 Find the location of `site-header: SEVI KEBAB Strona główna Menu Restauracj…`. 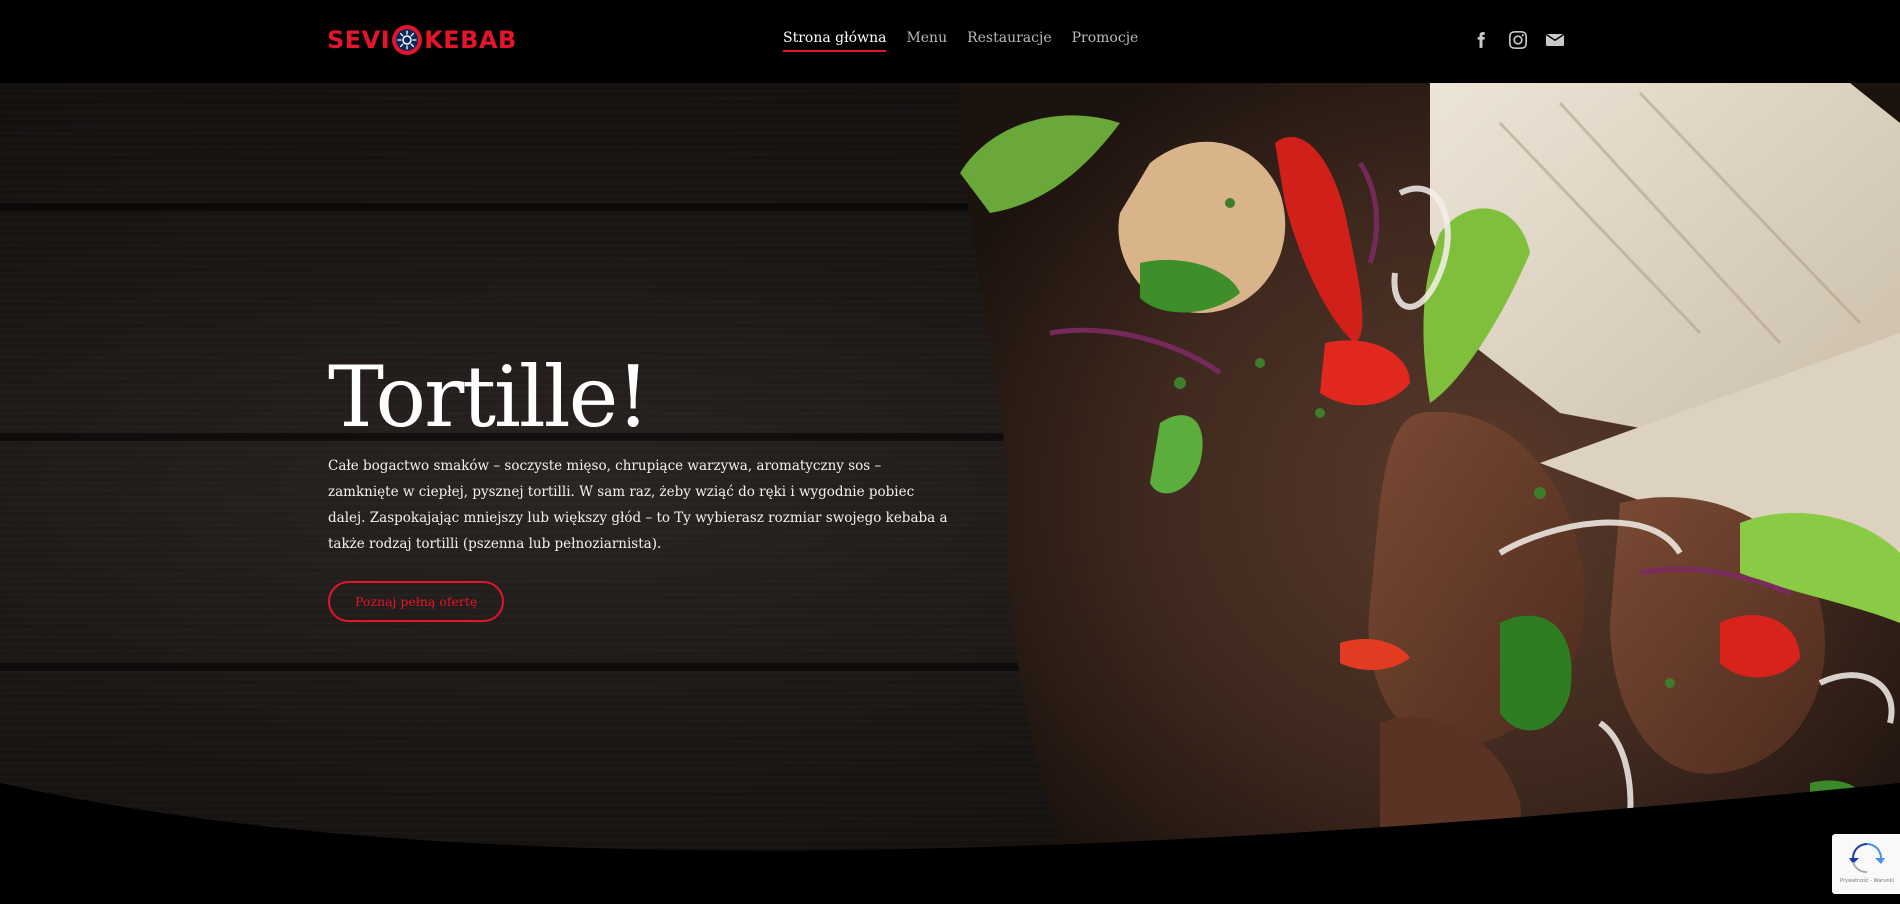

site-header: SEVI KEBAB Strona główna Menu Restauracj… is located at coordinates (950, 41).